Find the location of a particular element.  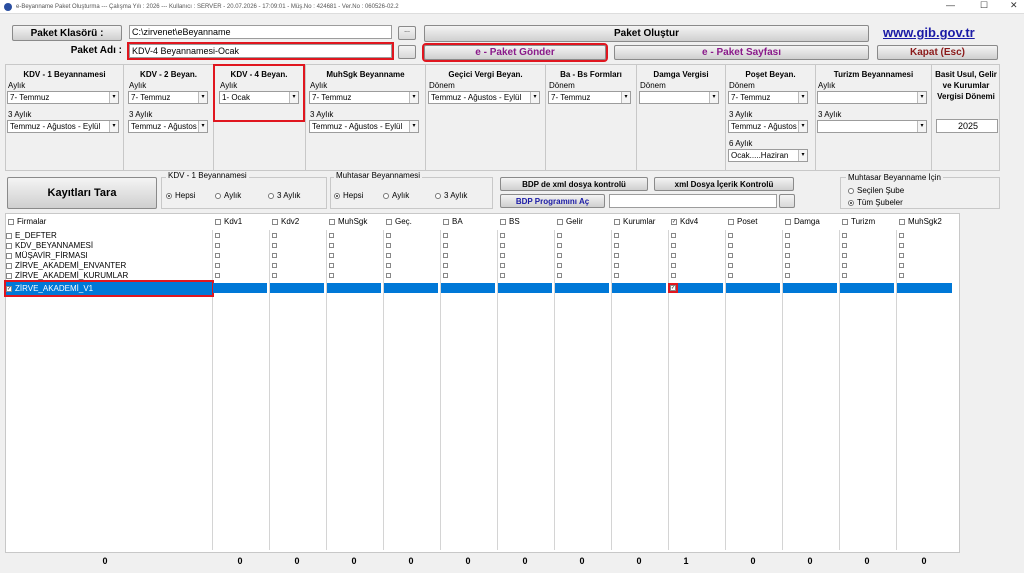

bdp-programini-ac-button: BDP Programını Aç is located at coordinates (552, 201).